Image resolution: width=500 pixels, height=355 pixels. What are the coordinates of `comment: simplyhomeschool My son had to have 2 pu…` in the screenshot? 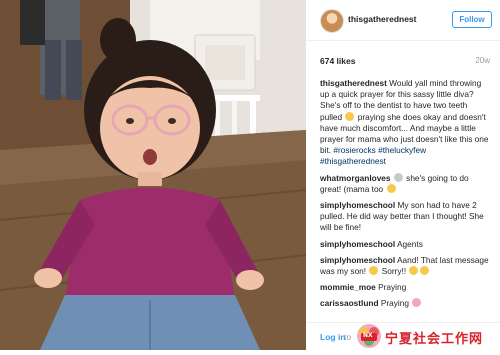 It's located at (405, 217).